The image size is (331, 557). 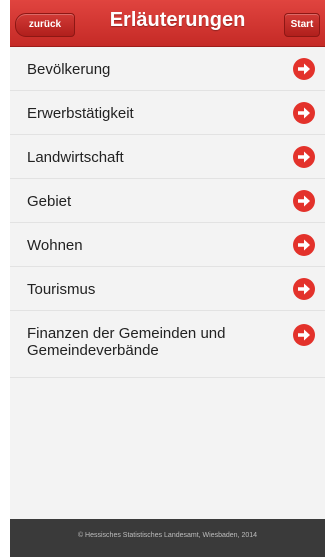 I want to click on list-item-label: Bevölkerung, so click(x=69, y=69).